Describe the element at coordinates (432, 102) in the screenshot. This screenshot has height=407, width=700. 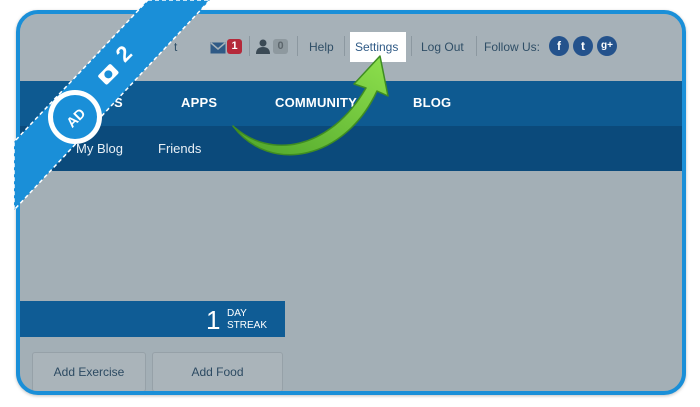
I see `nav-item-blog: BLOG` at that location.